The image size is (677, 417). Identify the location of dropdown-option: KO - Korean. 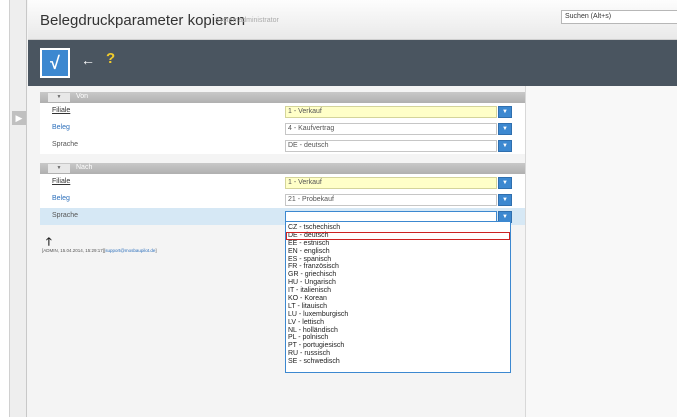
(398, 299).